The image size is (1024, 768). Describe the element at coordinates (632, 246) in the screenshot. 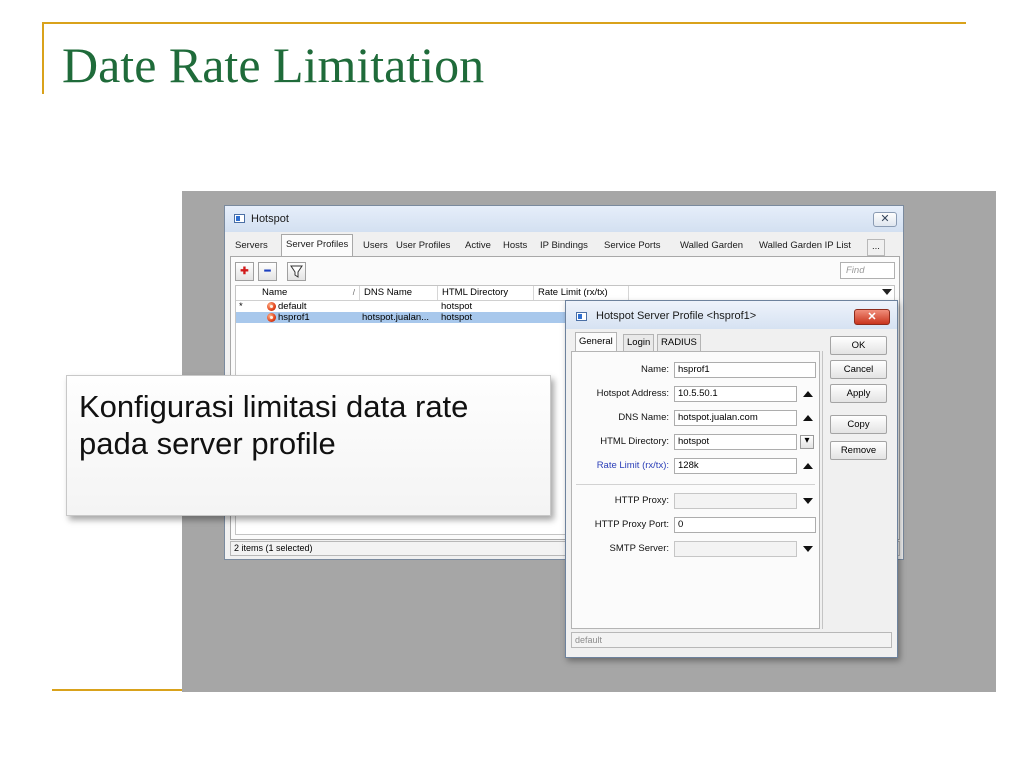

I see `tab-service-ports: Service Ports` at that location.